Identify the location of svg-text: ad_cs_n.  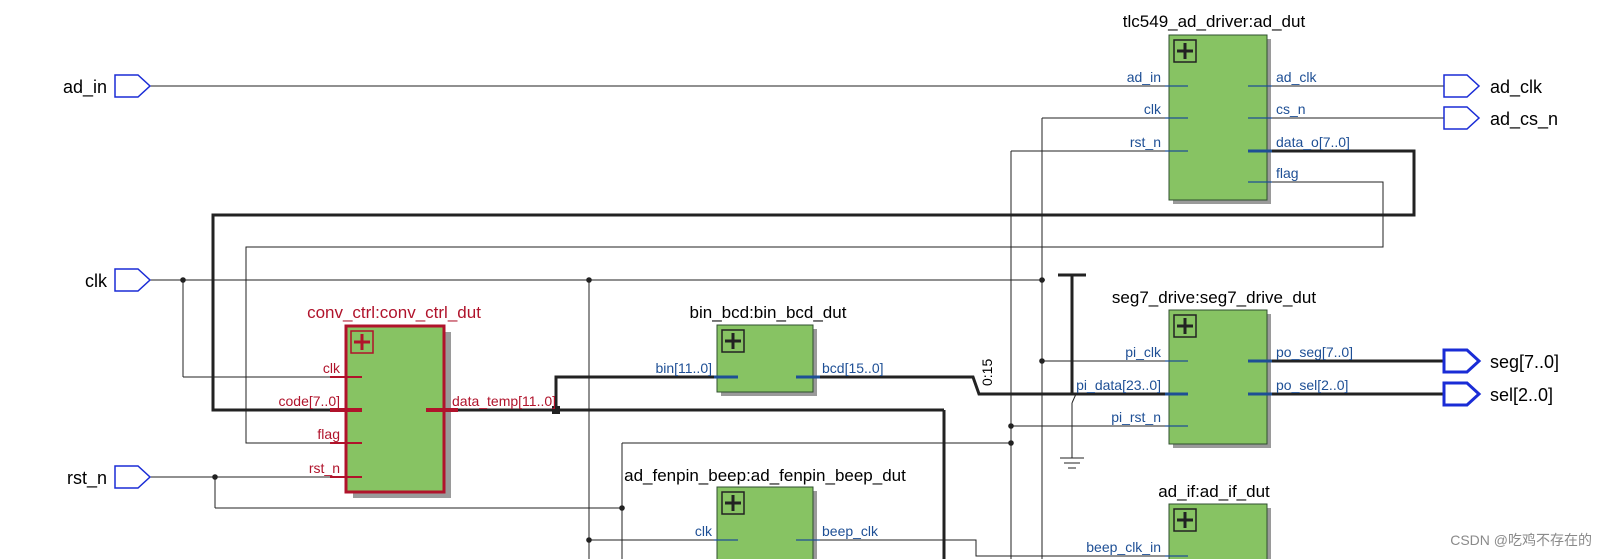
(1524, 119).